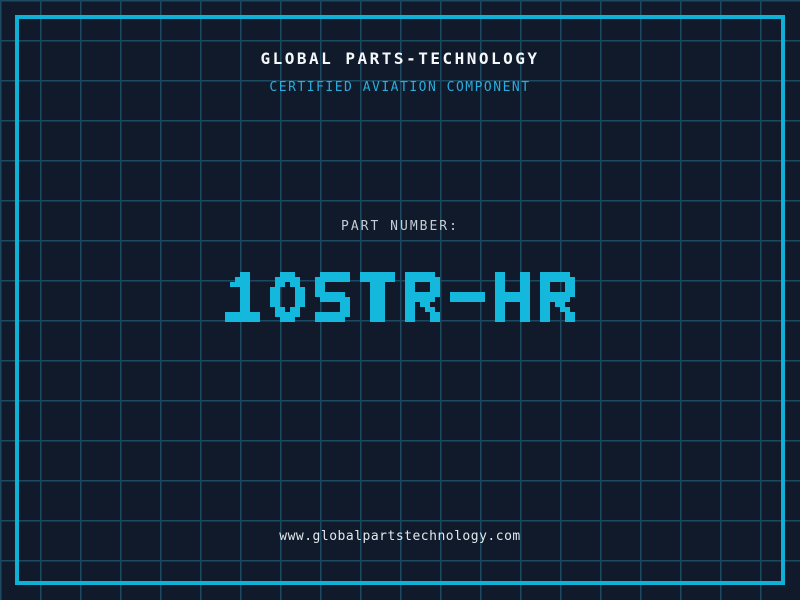 Image resolution: width=800 pixels, height=600 pixels. Describe the element at coordinates (400, 536) in the screenshot. I see `website-url: www.globalpartstechnology.com` at that location.